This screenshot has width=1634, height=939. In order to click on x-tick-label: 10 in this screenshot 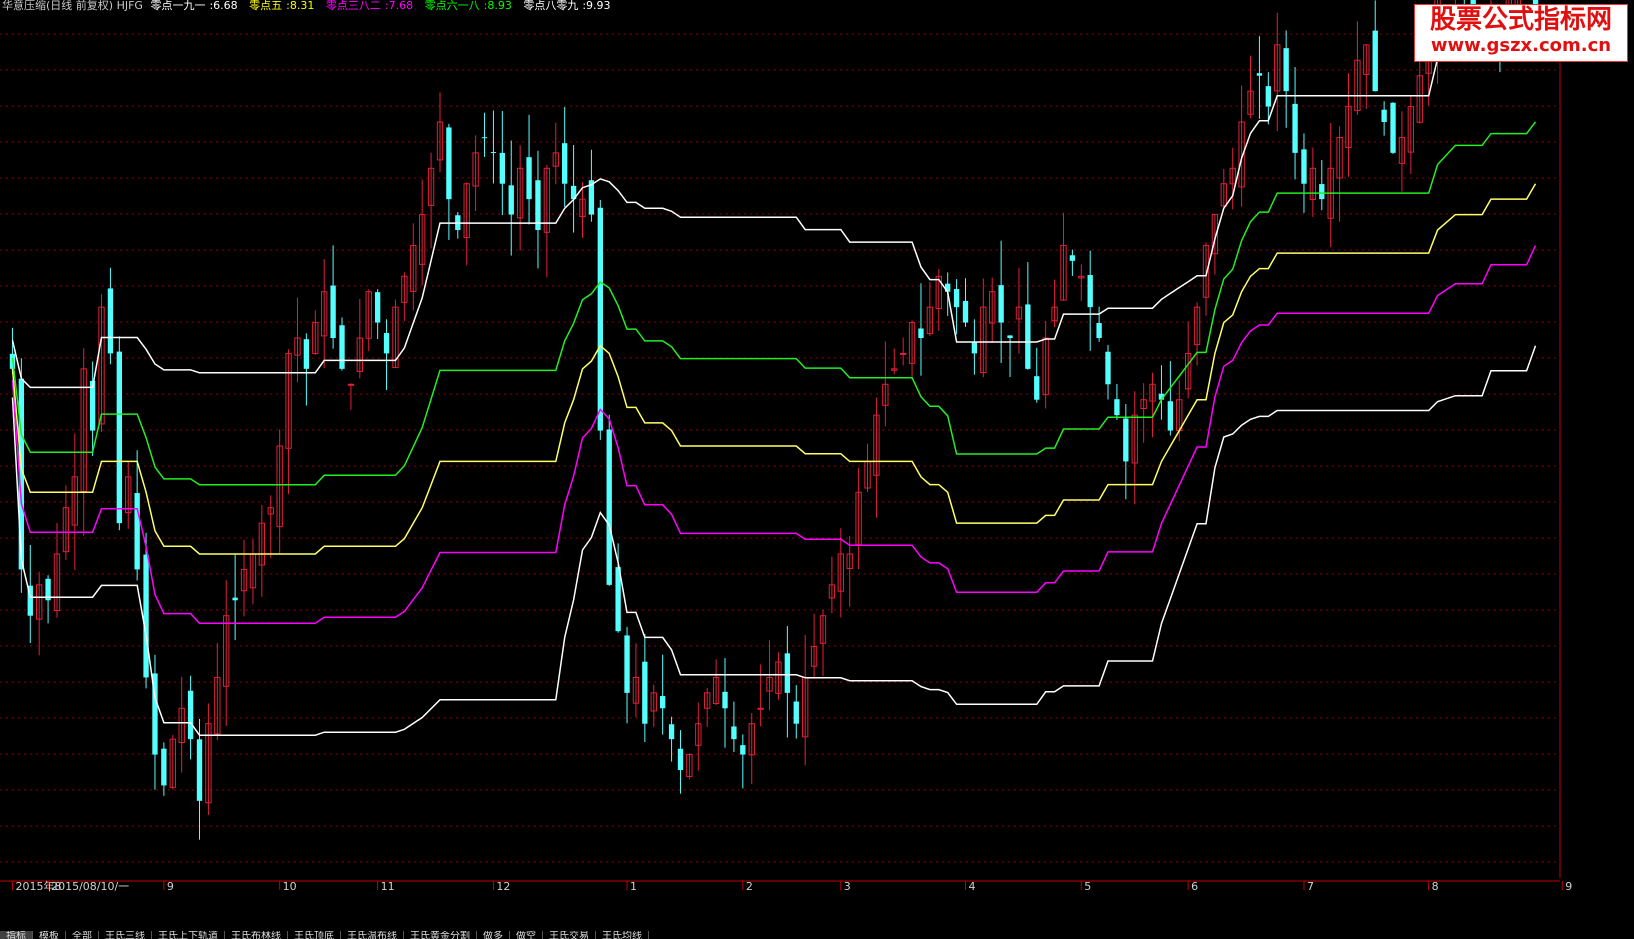, I will do `click(290, 886)`.